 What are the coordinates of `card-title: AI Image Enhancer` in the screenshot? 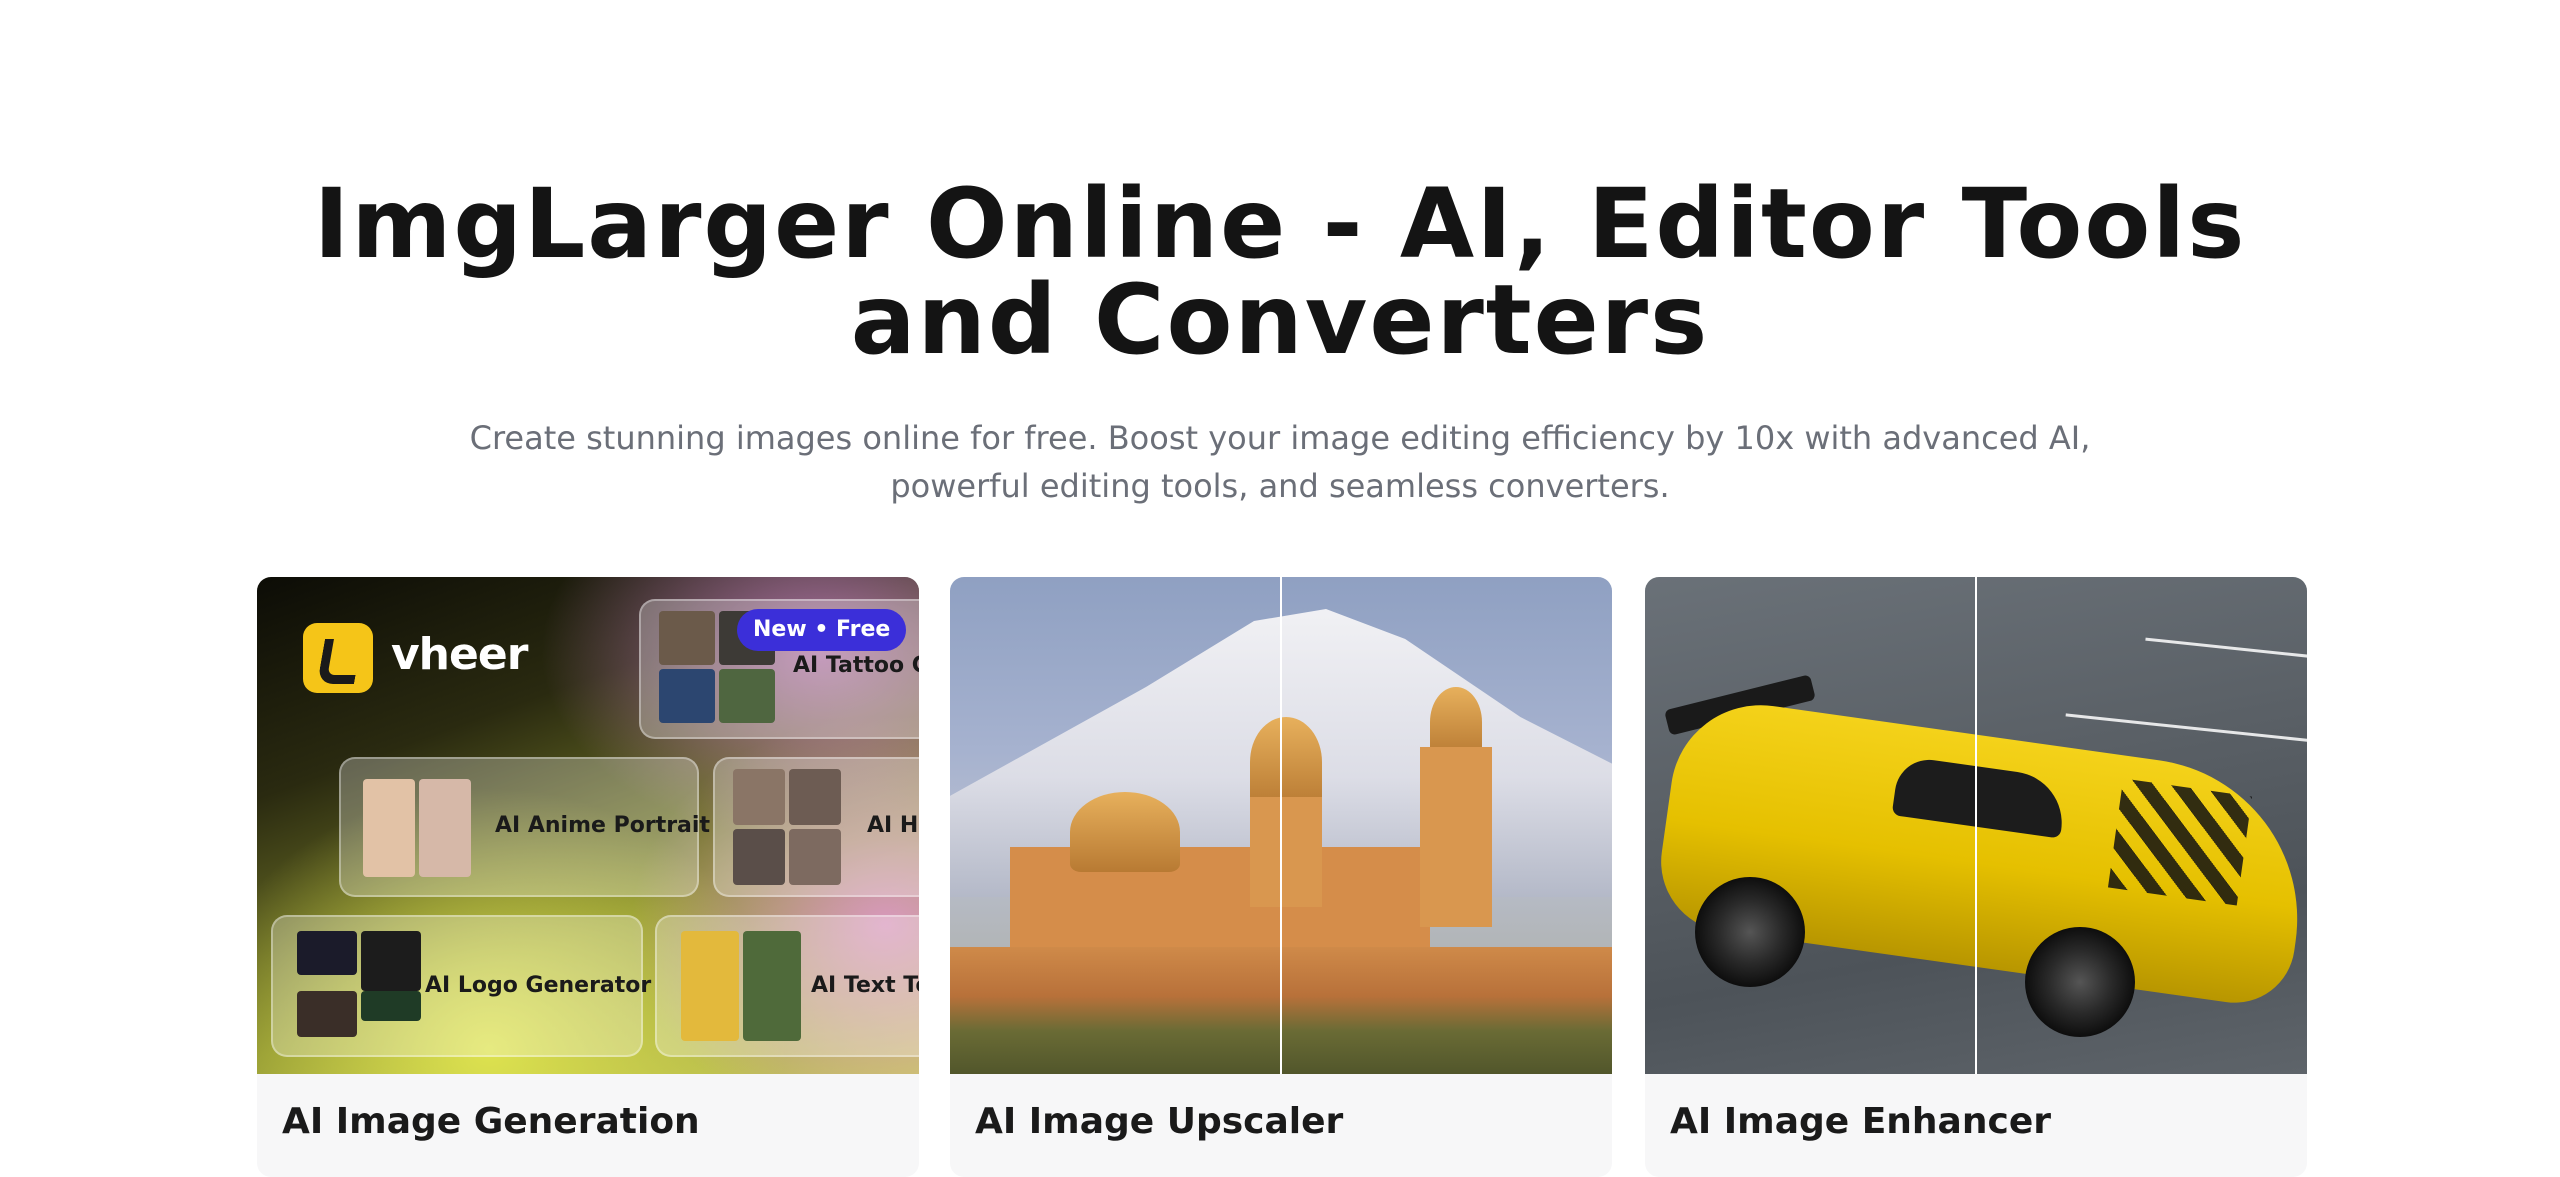 It's located at (1860, 1121).